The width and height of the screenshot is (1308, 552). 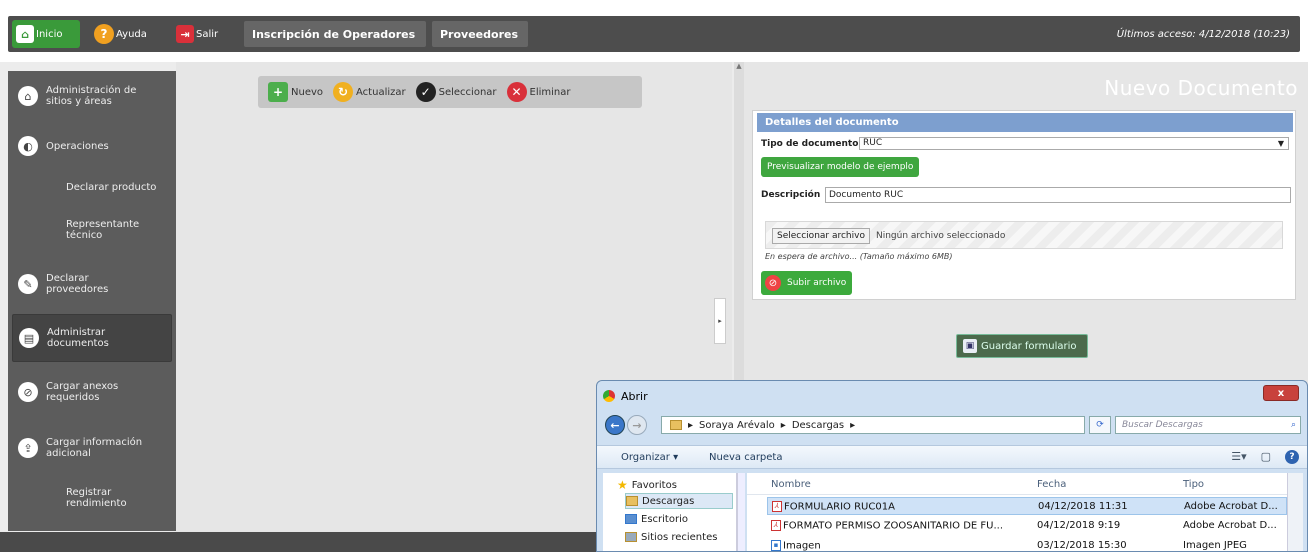 I want to click on inicio-button: ⌂ Inicio, so click(x=46, y=34).